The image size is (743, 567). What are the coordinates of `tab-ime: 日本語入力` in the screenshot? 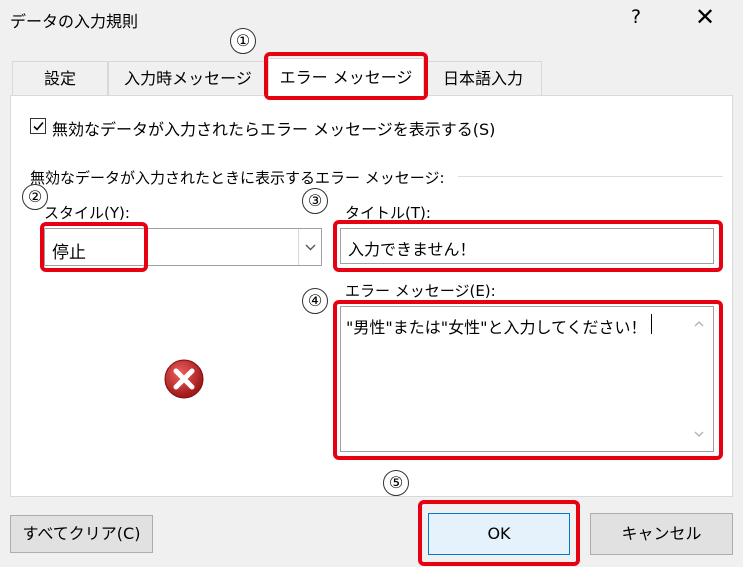 It's located at (483, 78).